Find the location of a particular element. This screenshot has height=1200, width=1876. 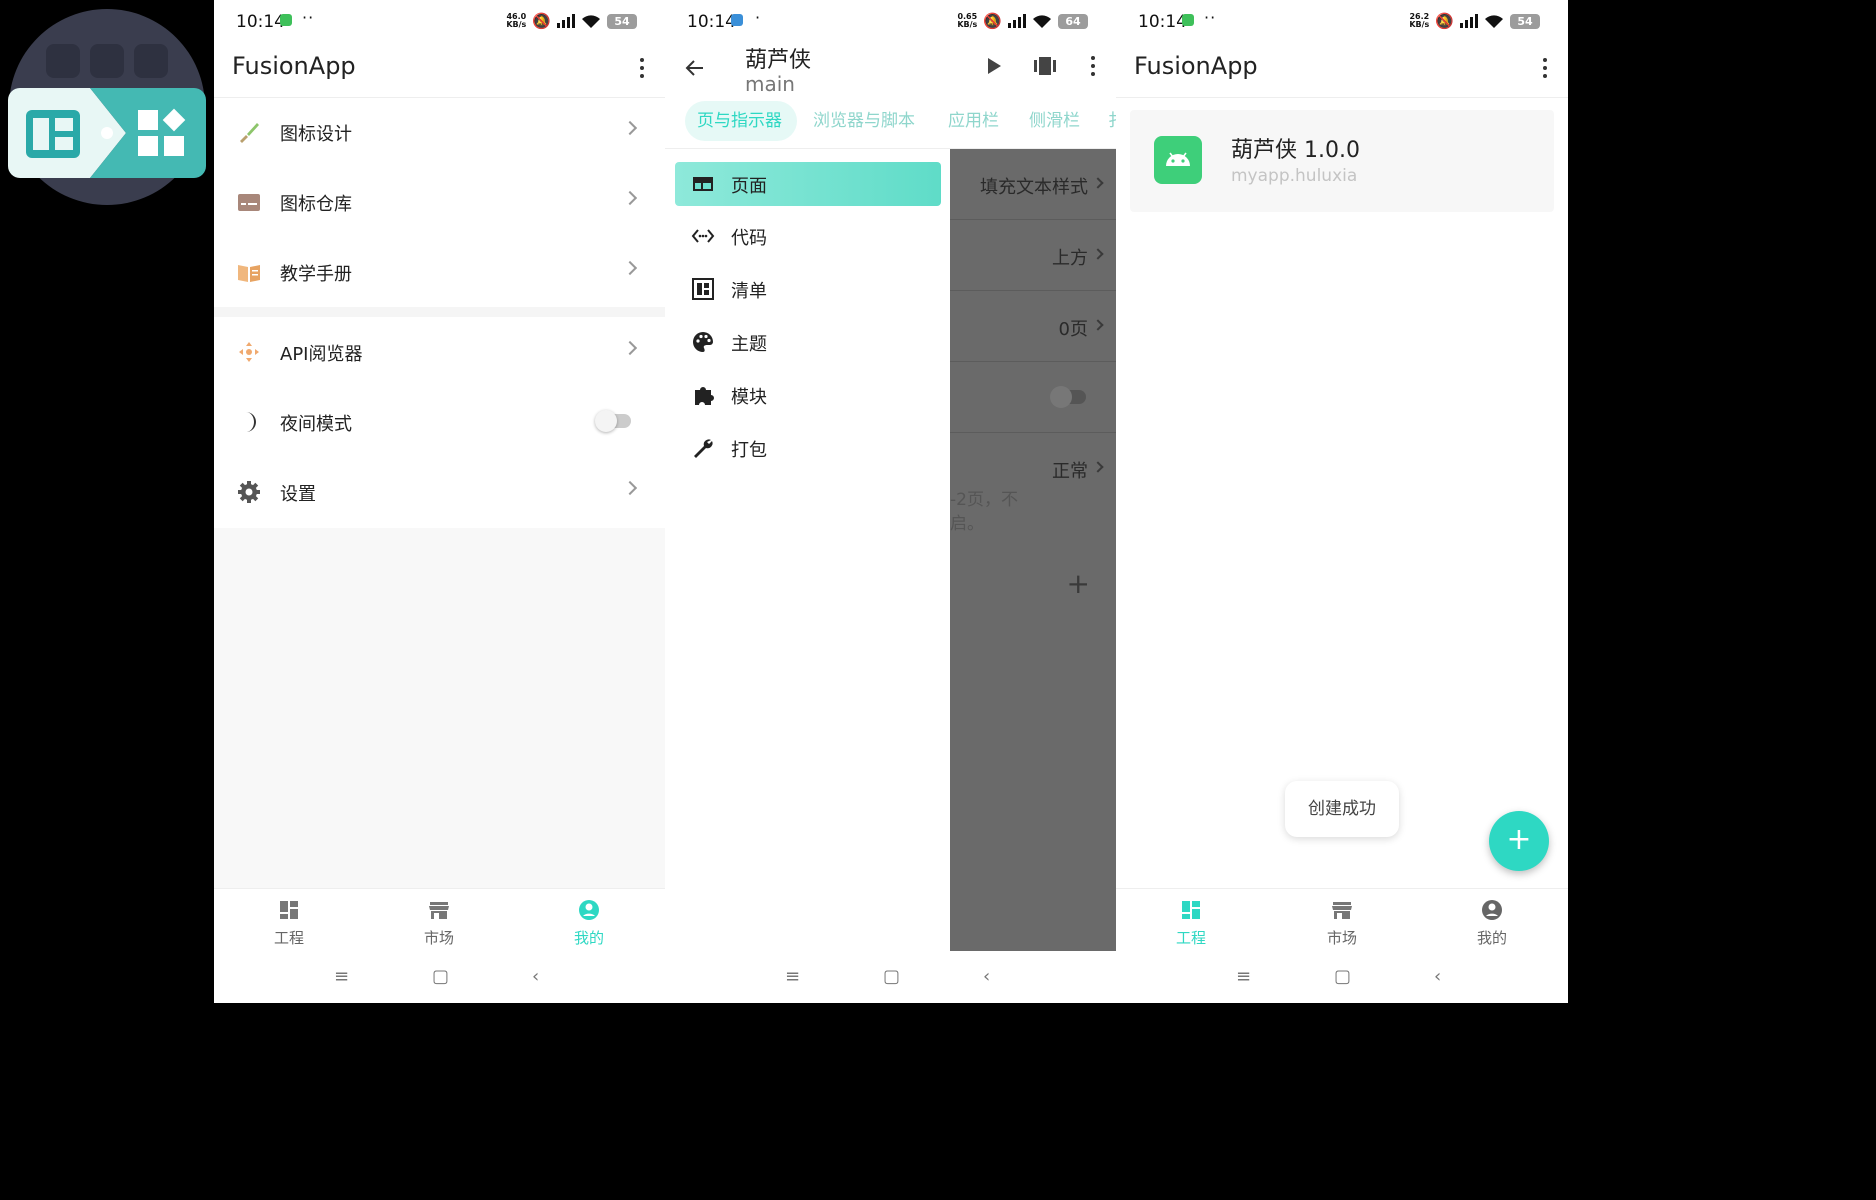

menu-item-night-mode: 夜间模式 is located at coordinates (439, 422).